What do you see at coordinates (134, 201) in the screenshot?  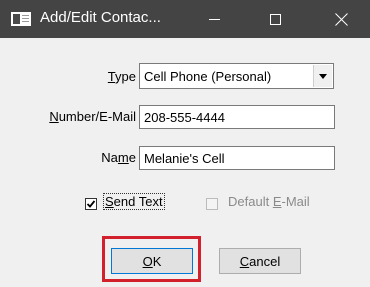 I see `send-text-label: Send Text` at bounding box center [134, 201].